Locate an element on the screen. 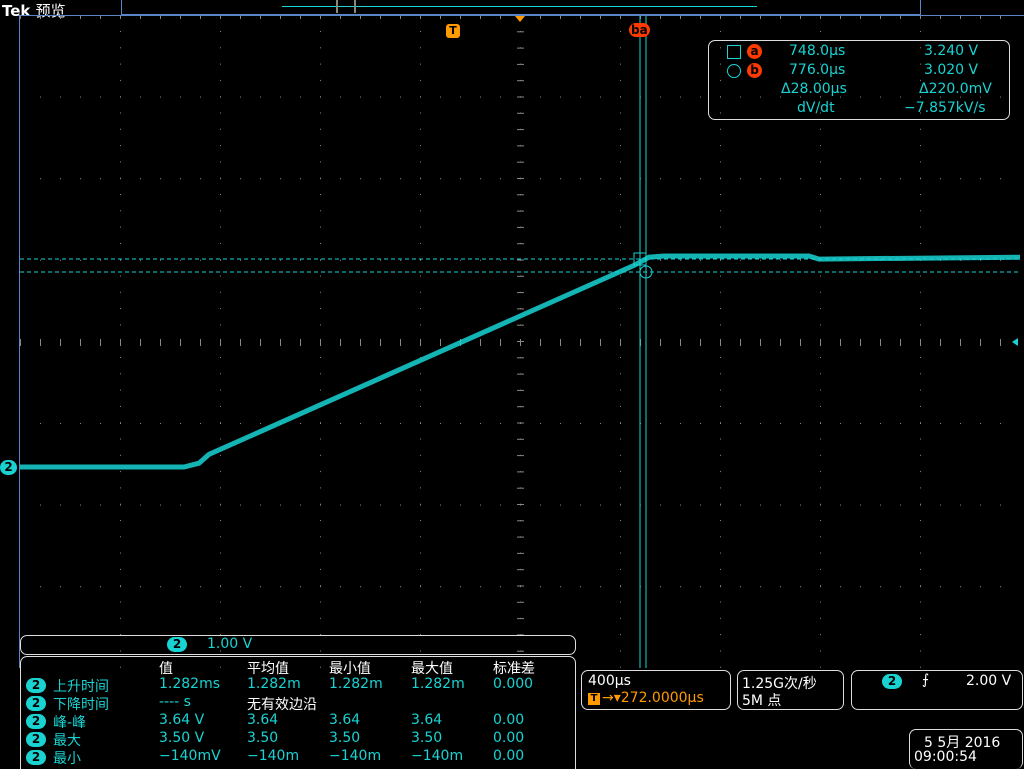 This screenshot has width=1024, height=769. column-header: 最小值 is located at coordinates (350, 669).